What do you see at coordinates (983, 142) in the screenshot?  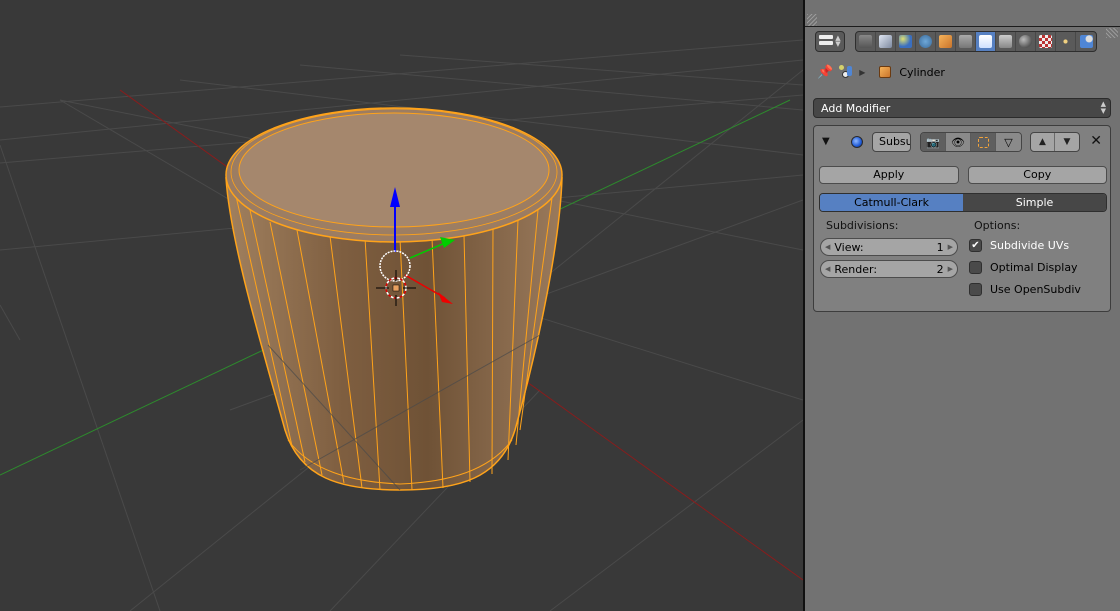 I see `editmode-toggle-icon` at bounding box center [983, 142].